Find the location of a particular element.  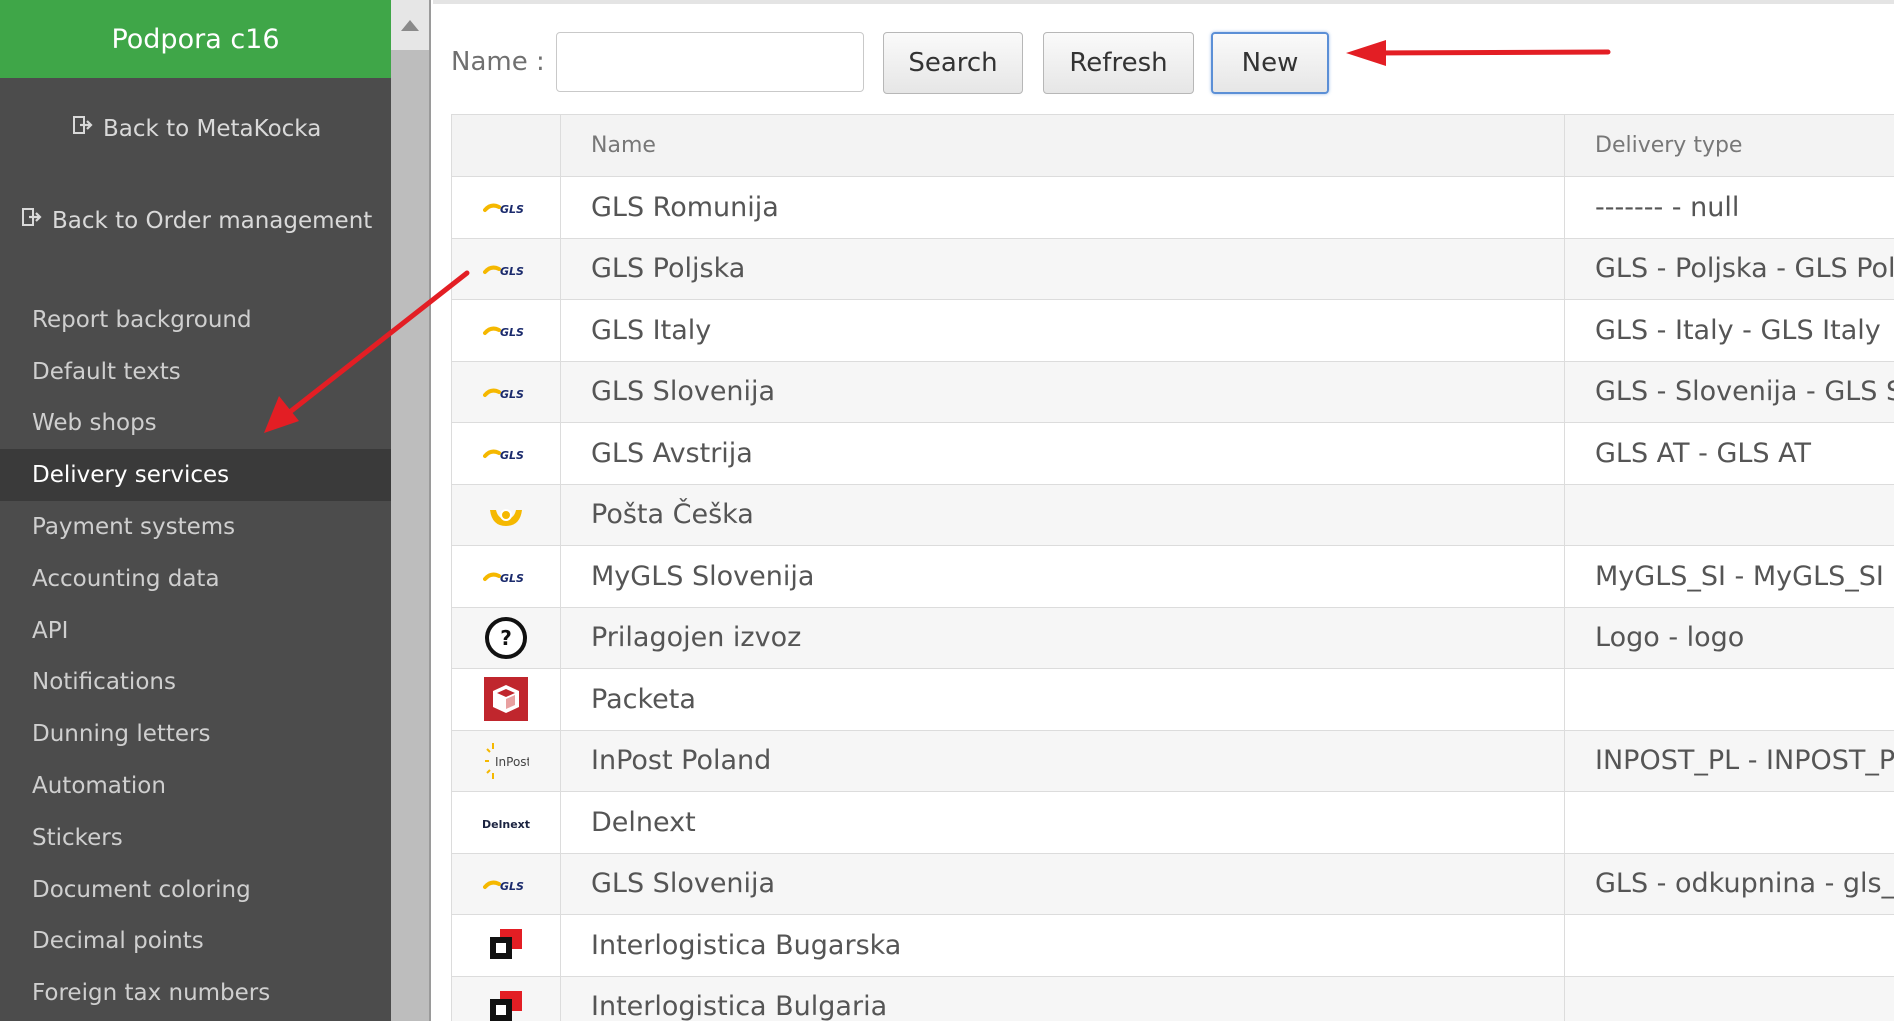

table-row: InPost InPost Poland INPOST_PL - INPOST_PL is located at coordinates (1172, 760).